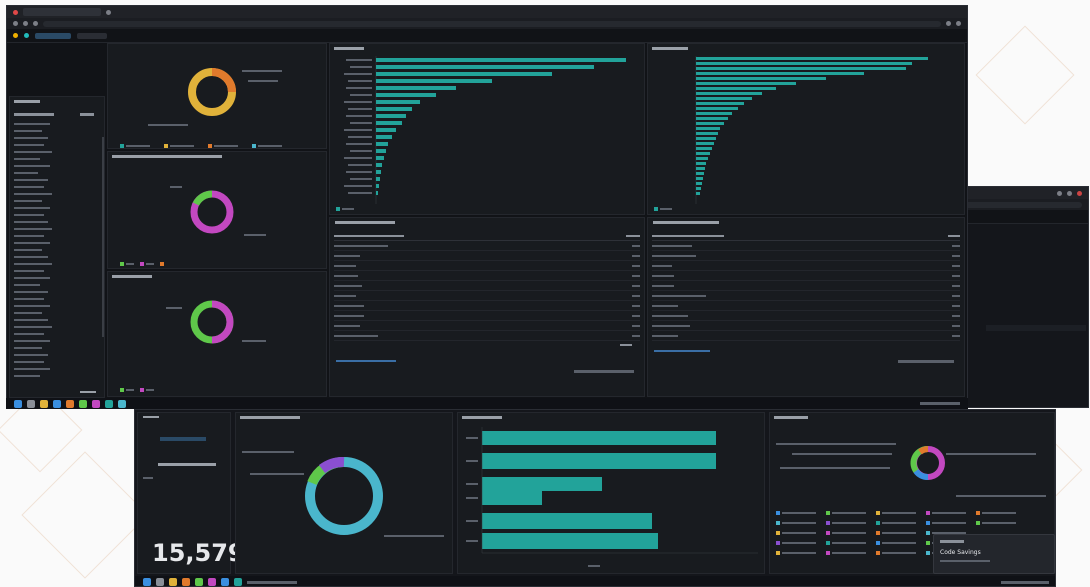  Describe the element at coordinates (62, 12) in the screenshot. I see `browser-tab` at that location.